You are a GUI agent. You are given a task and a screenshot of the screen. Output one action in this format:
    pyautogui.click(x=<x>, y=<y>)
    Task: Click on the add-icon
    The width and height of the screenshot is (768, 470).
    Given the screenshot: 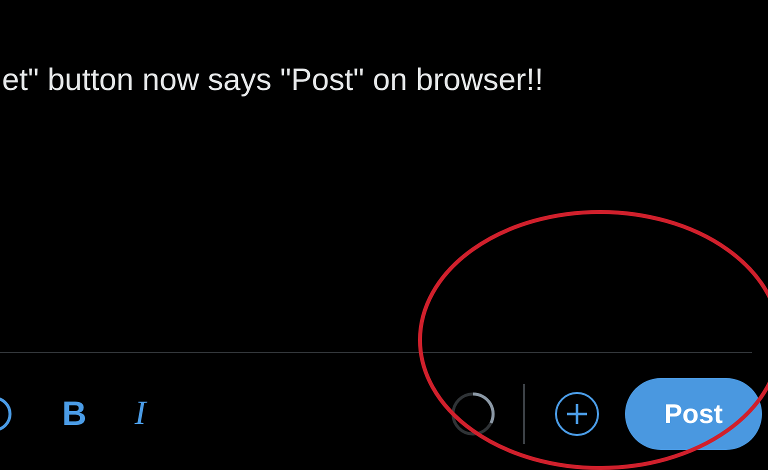 What is the action you would take?
    pyautogui.click(x=577, y=414)
    